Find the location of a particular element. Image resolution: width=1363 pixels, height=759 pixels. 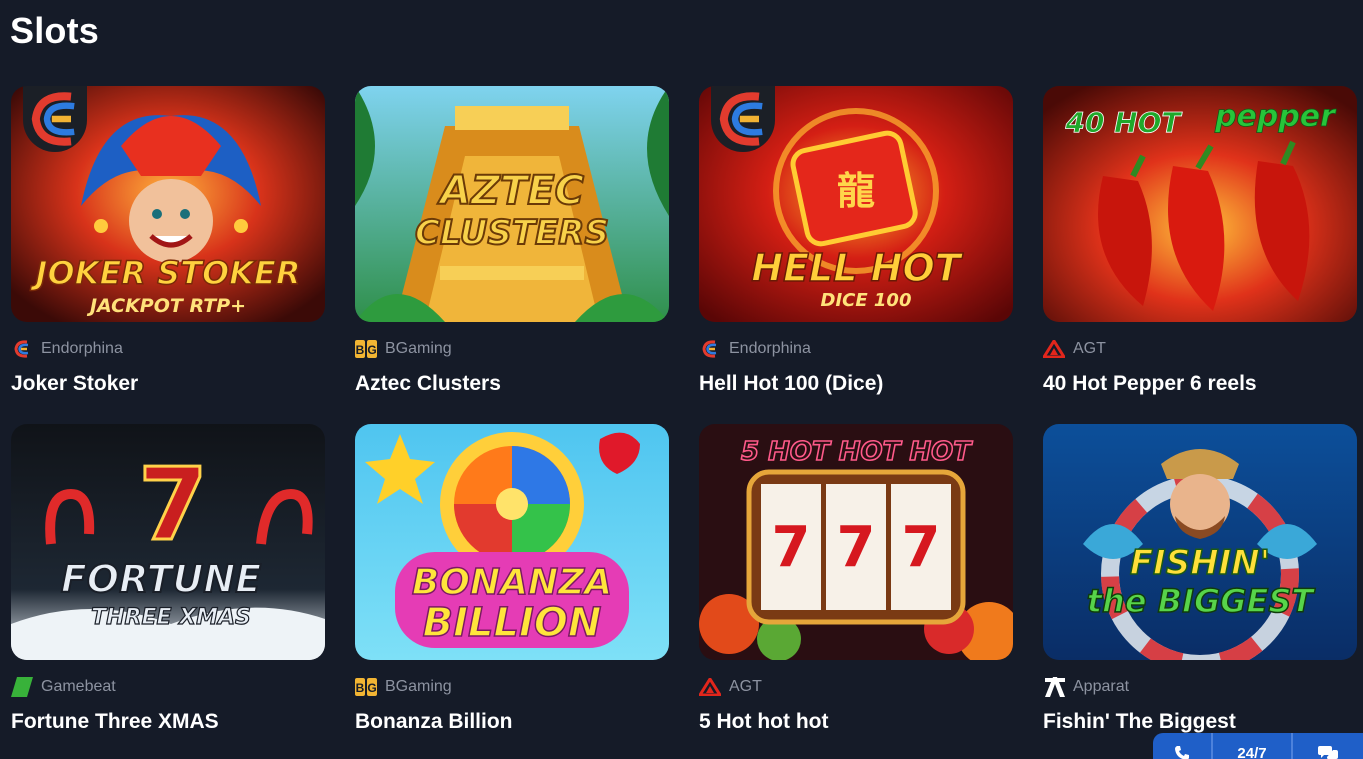

support-bar: 24/7 is located at coordinates (1258, 746).